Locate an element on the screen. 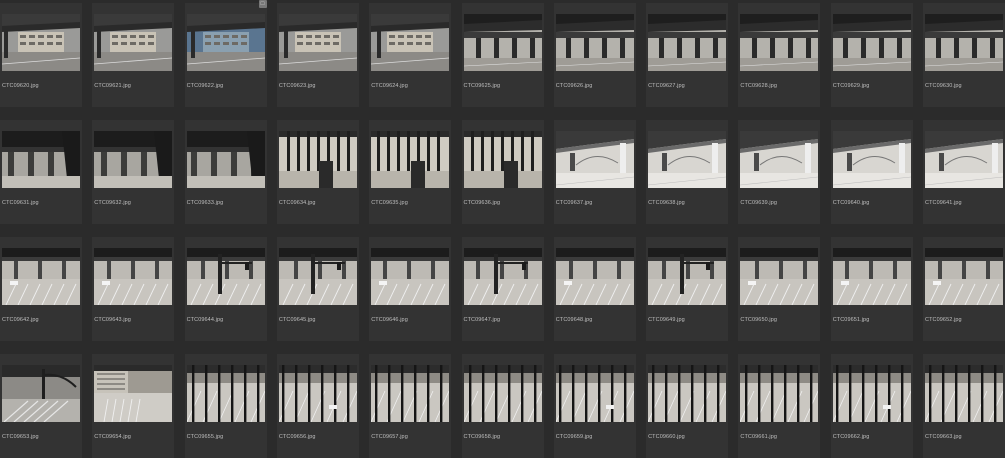  thumbnail-cell: CTC09642.jpg is located at coordinates (41, 289).